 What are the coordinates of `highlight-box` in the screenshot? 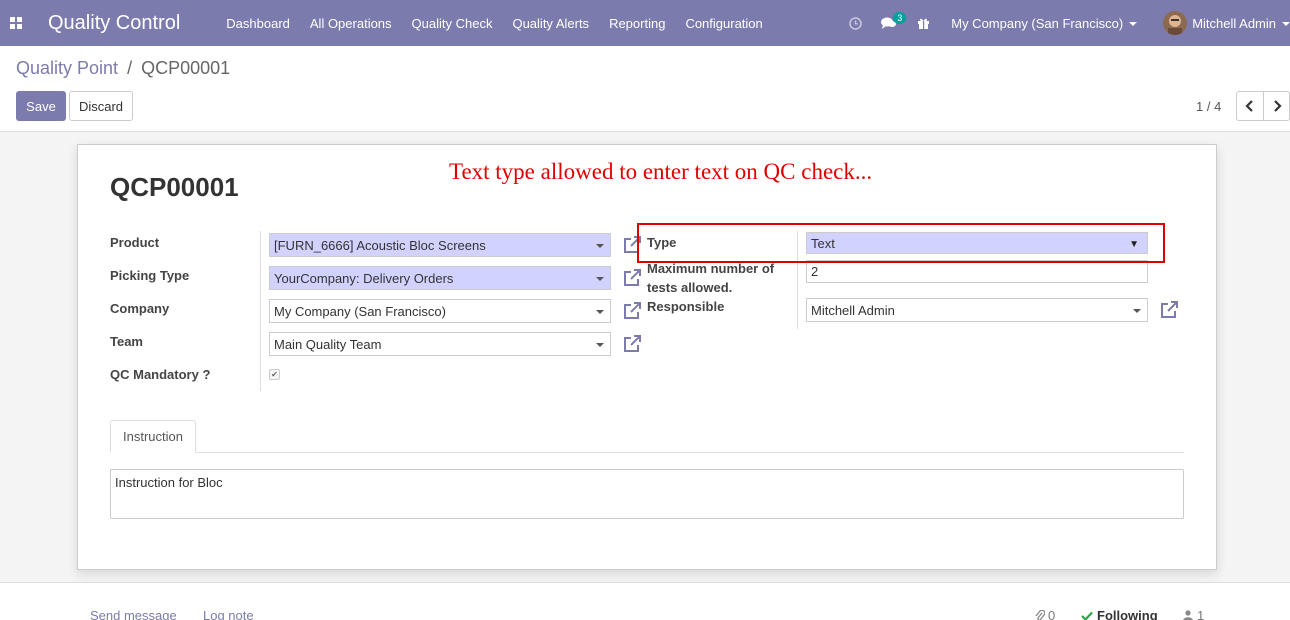 It's located at (901, 243).